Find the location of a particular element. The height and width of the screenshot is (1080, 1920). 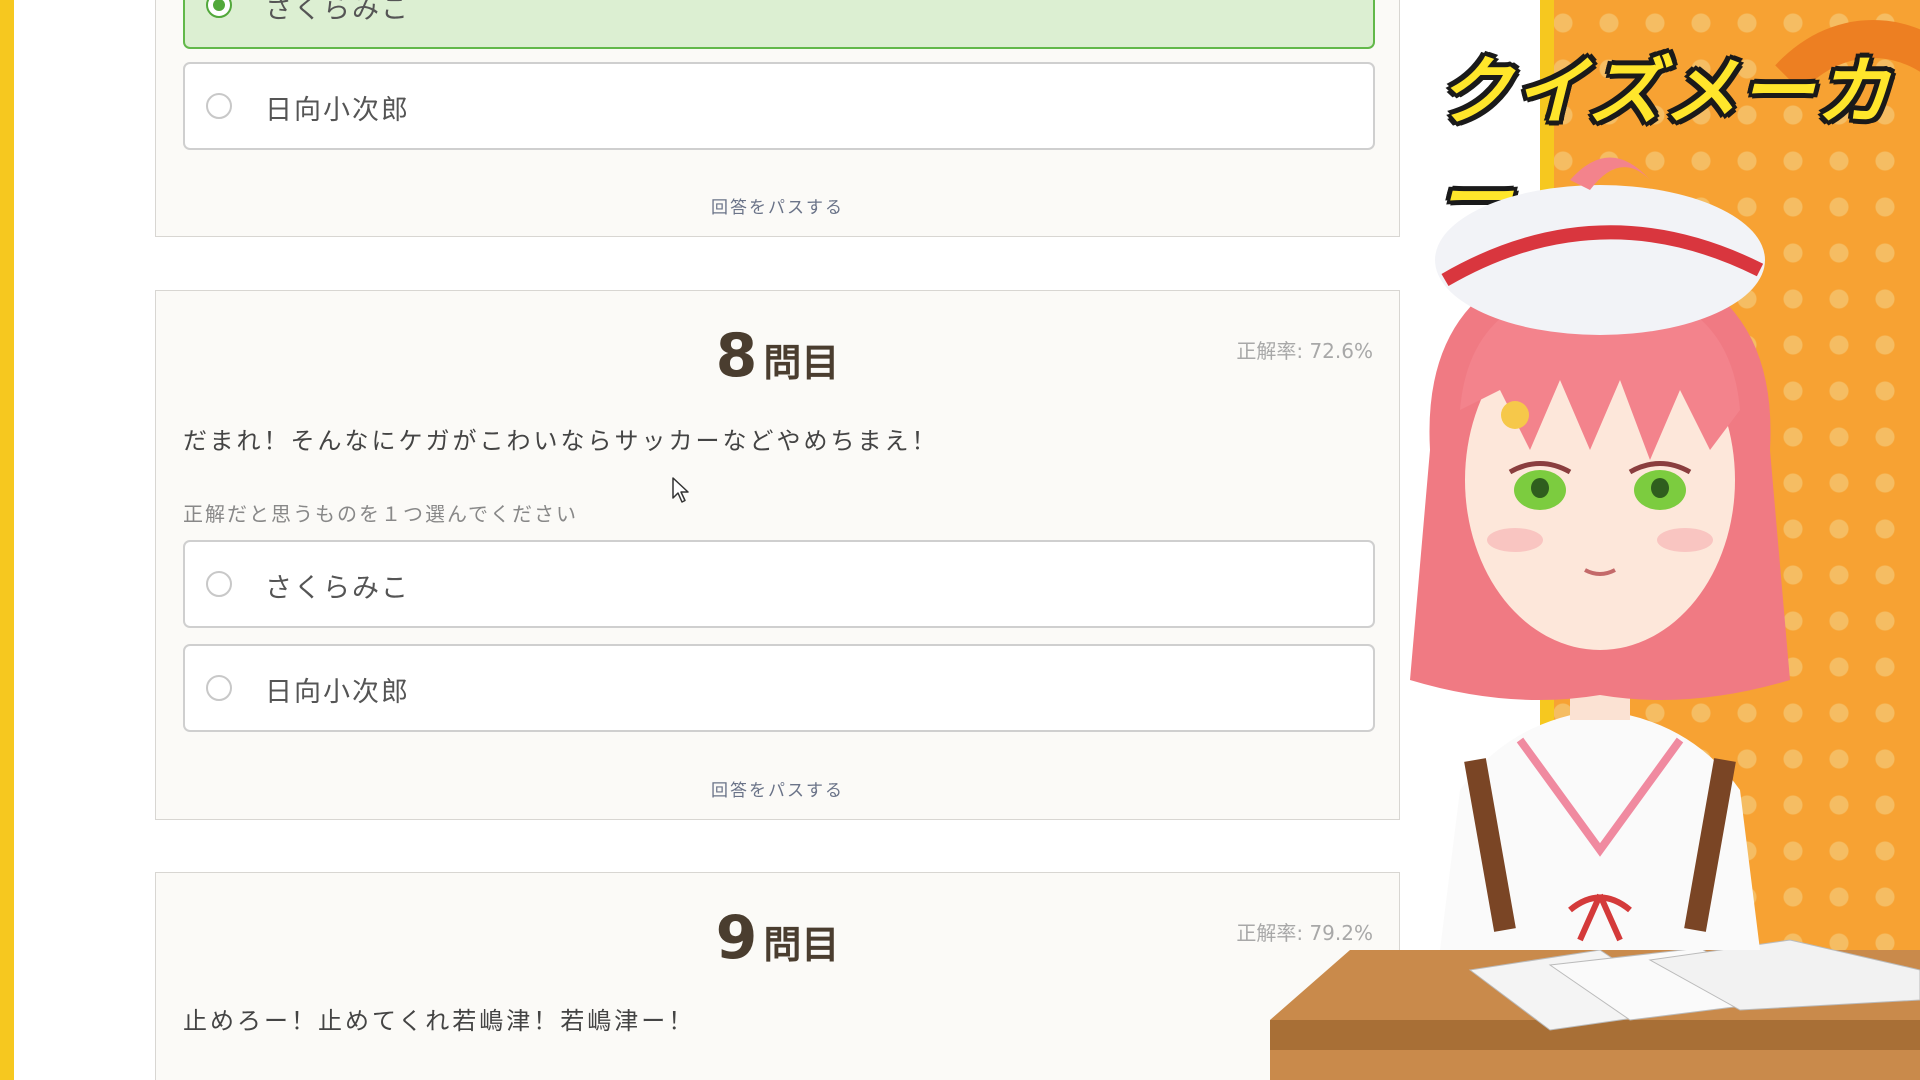

option-hyuga-kojiro-previous: 日向小次郎 is located at coordinates (779, 106).